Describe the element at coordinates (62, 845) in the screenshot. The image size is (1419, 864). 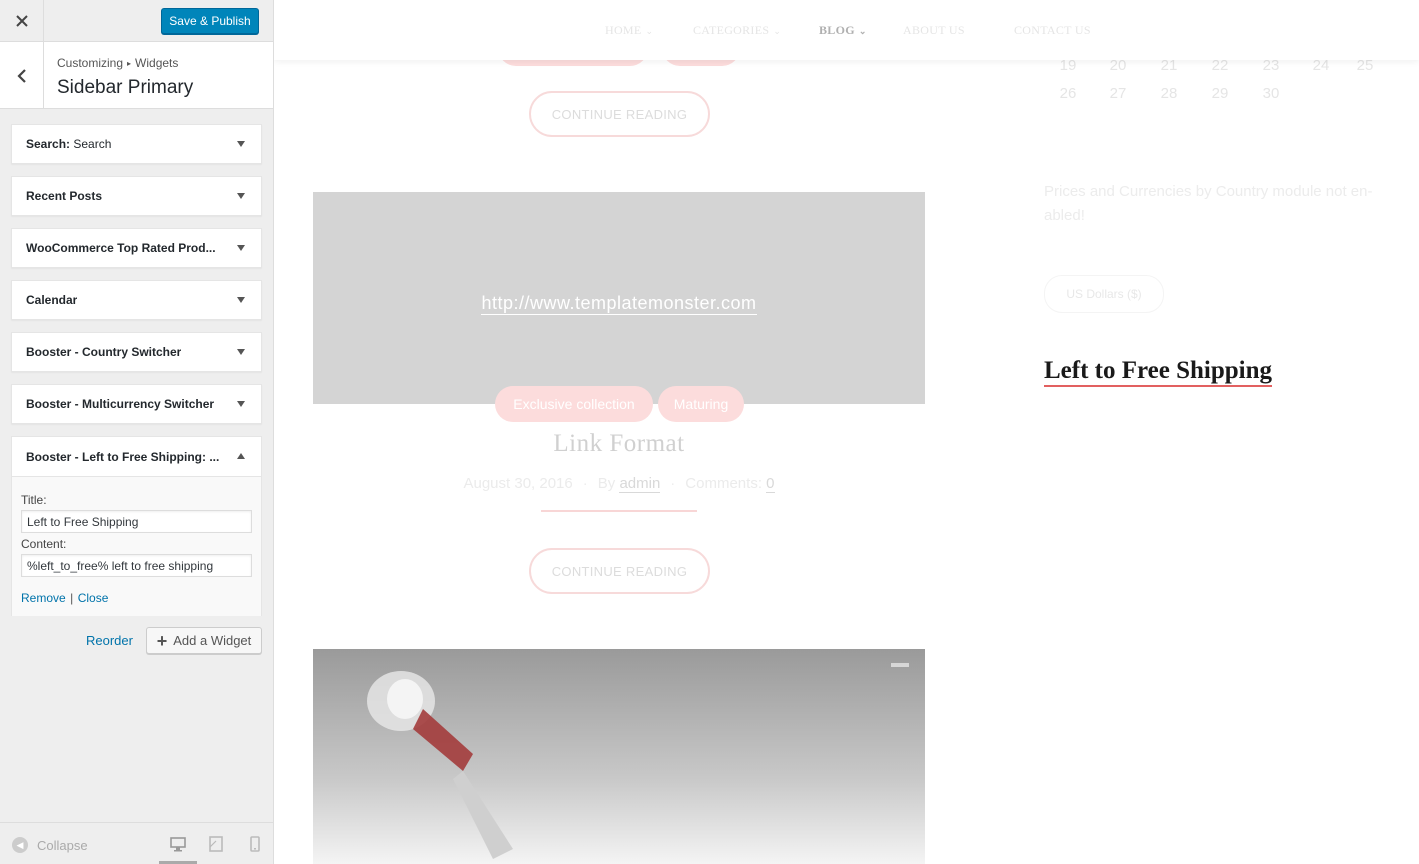
I see `collapse-label: Collapse` at that location.